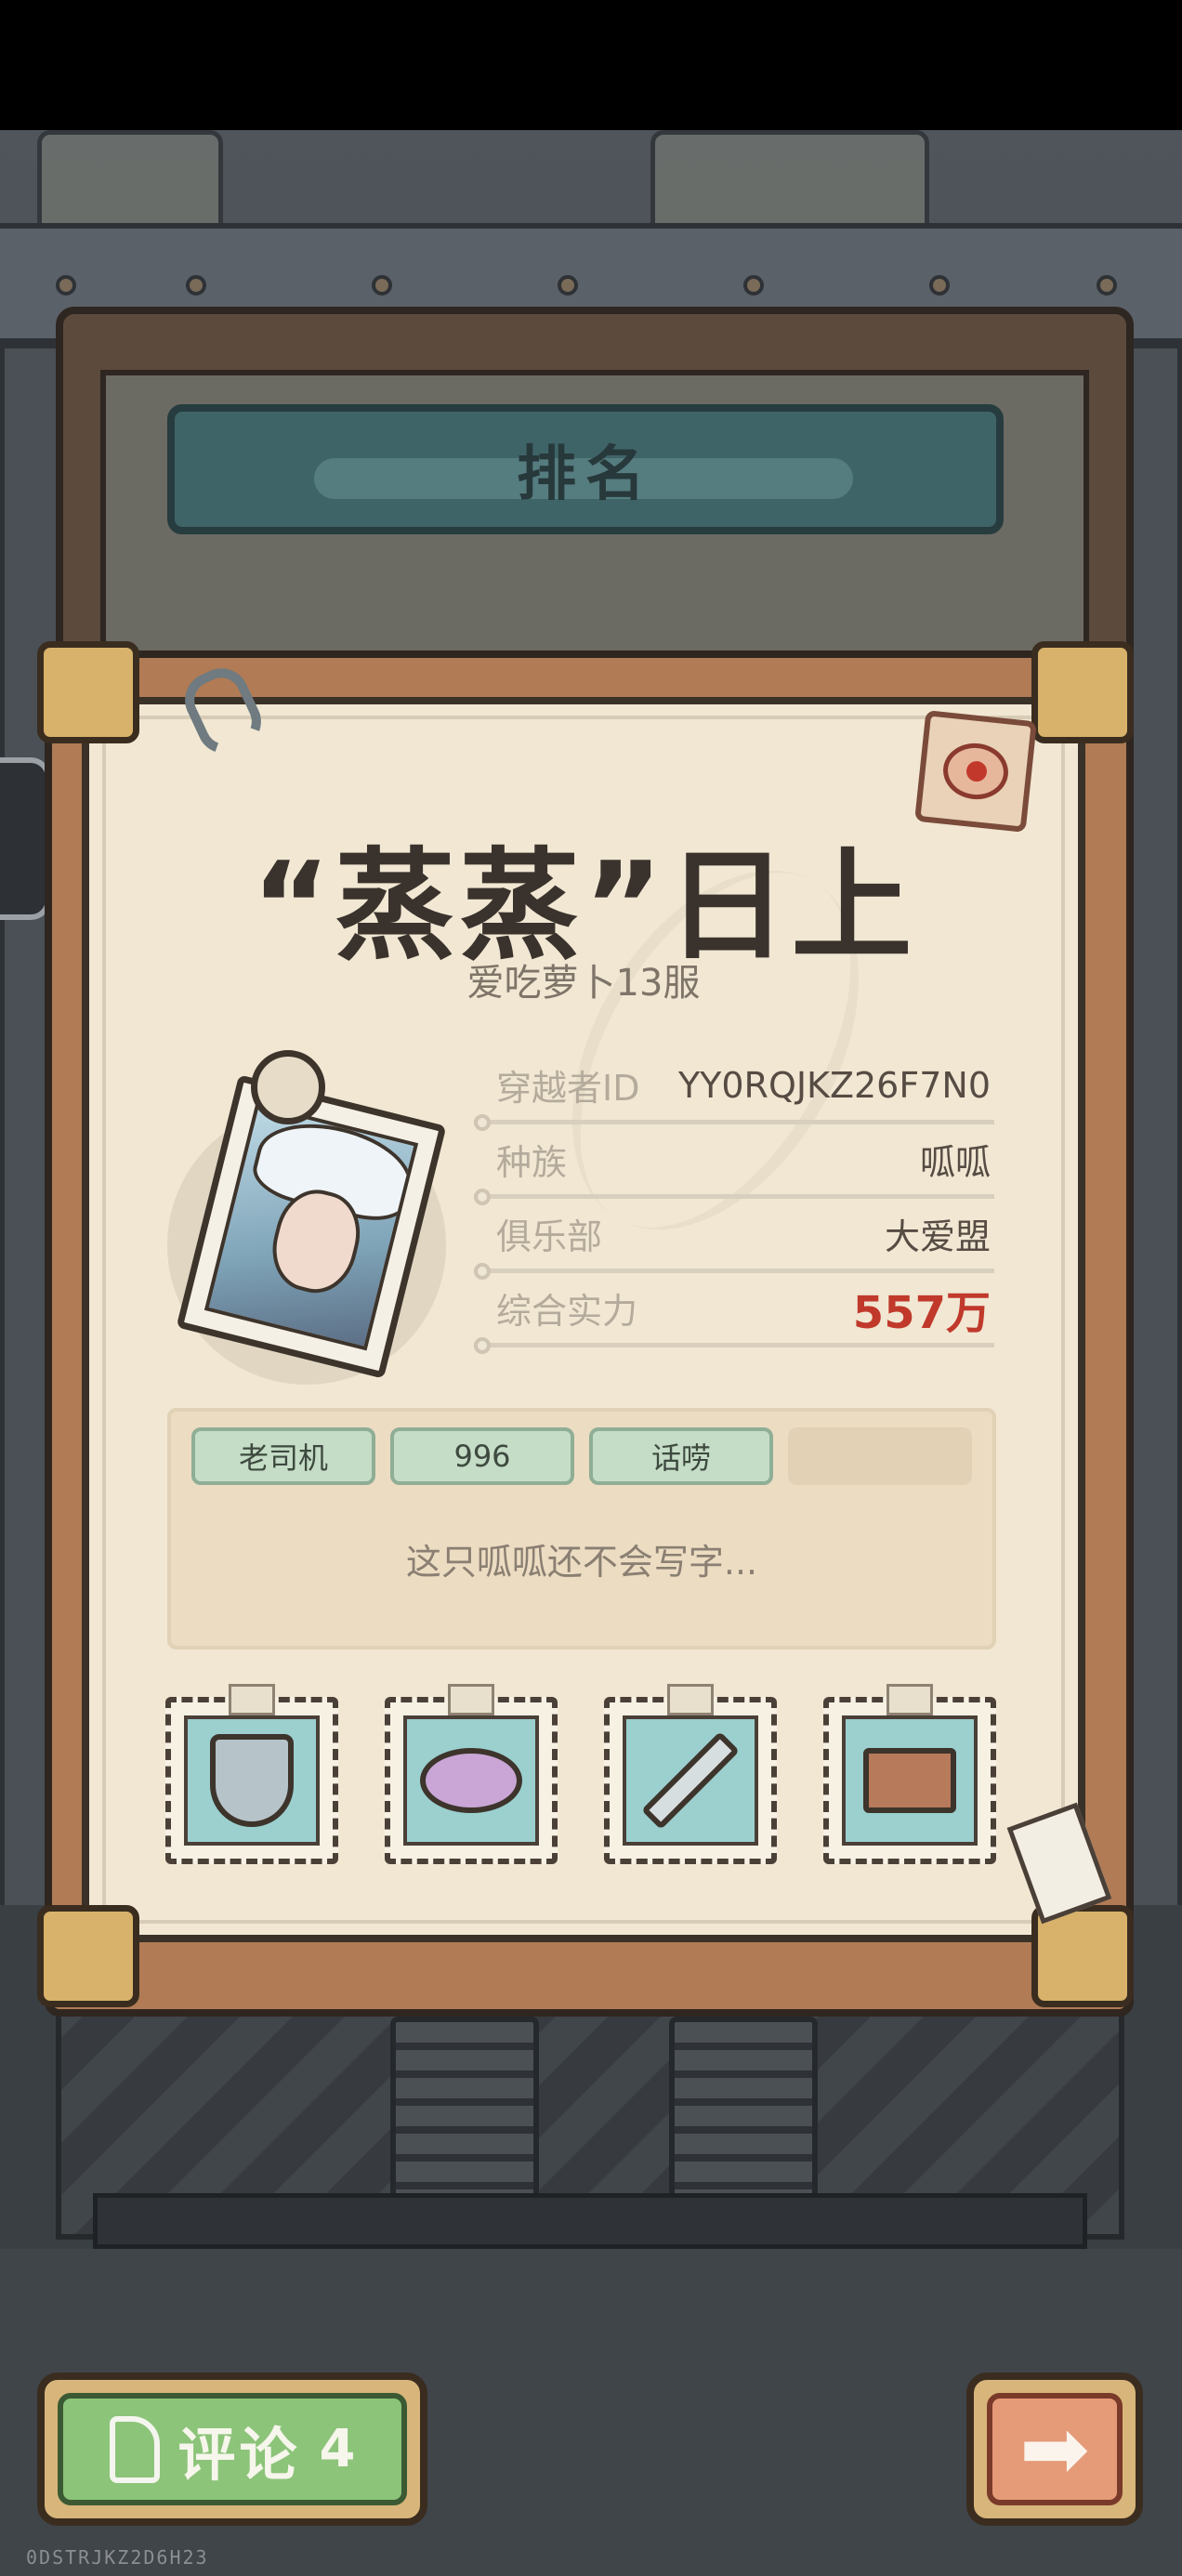 The width and height of the screenshot is (1182, 2576). I want to click on plant-pot-icon, so click(909, 1780).